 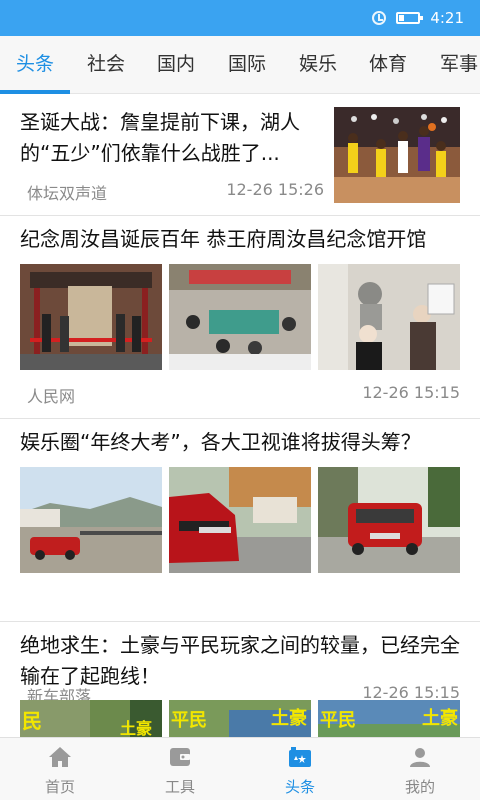 What do you see at coordinates (318, 64) in the screenshot?
I see `tab-entertainment: 娱乐` at bounding box center [318, 64].